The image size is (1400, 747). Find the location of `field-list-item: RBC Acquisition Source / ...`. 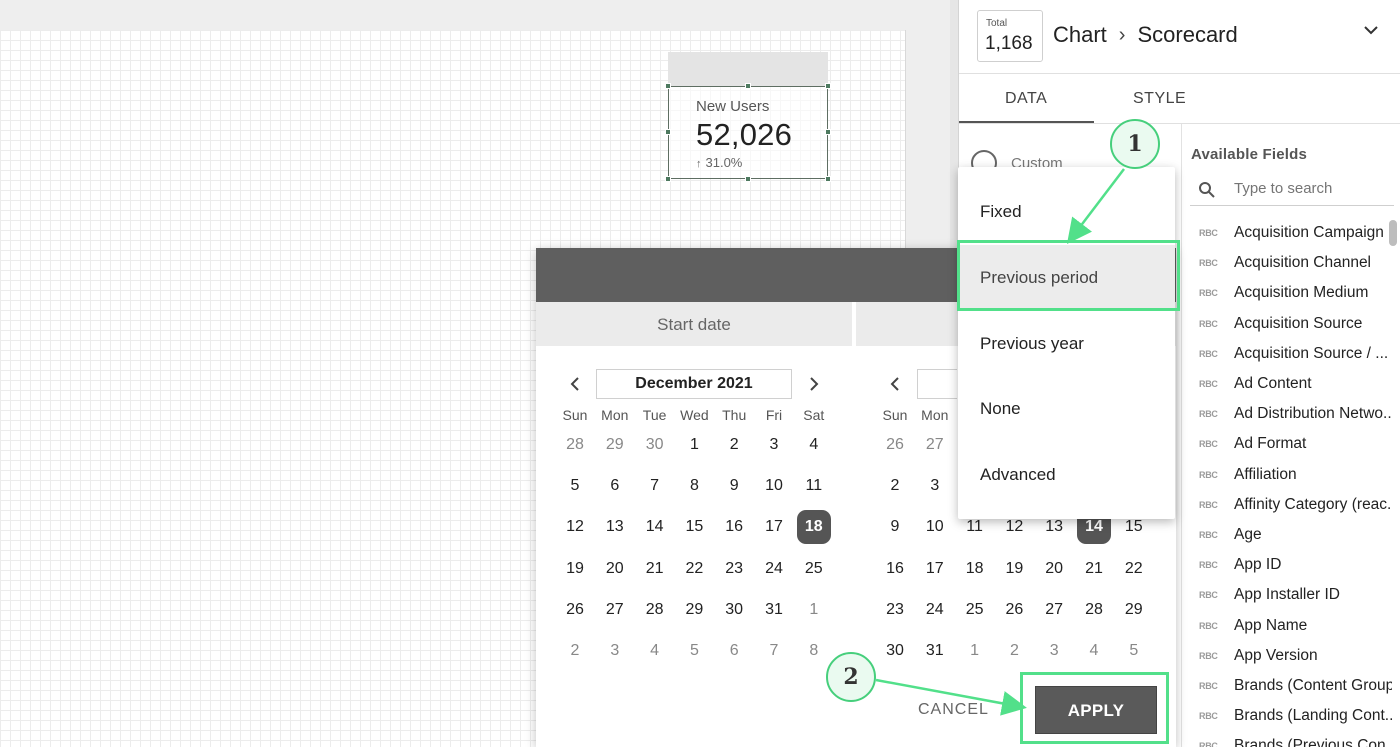

field-list-item: RBC Acquisition Source / ... is located at coordinates (1287, 354).